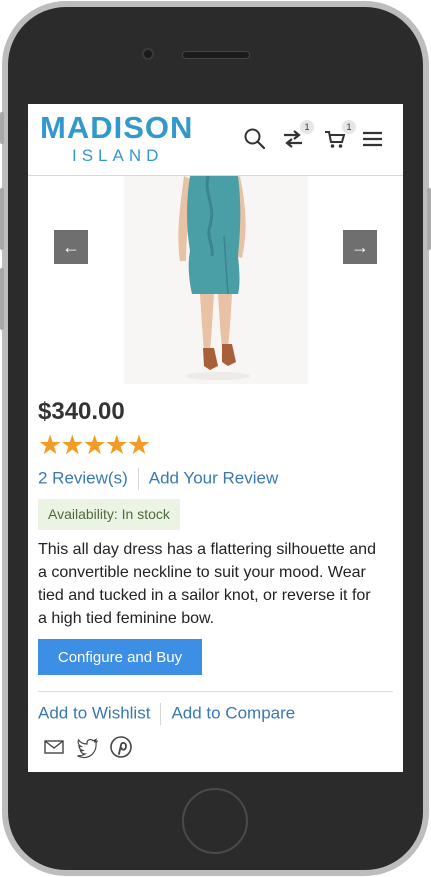 Image resolution: width=431 pixels, height=877 pixels. I want to click on add-to-wishlist-link: Add to Wishlist, so click(94, 712).